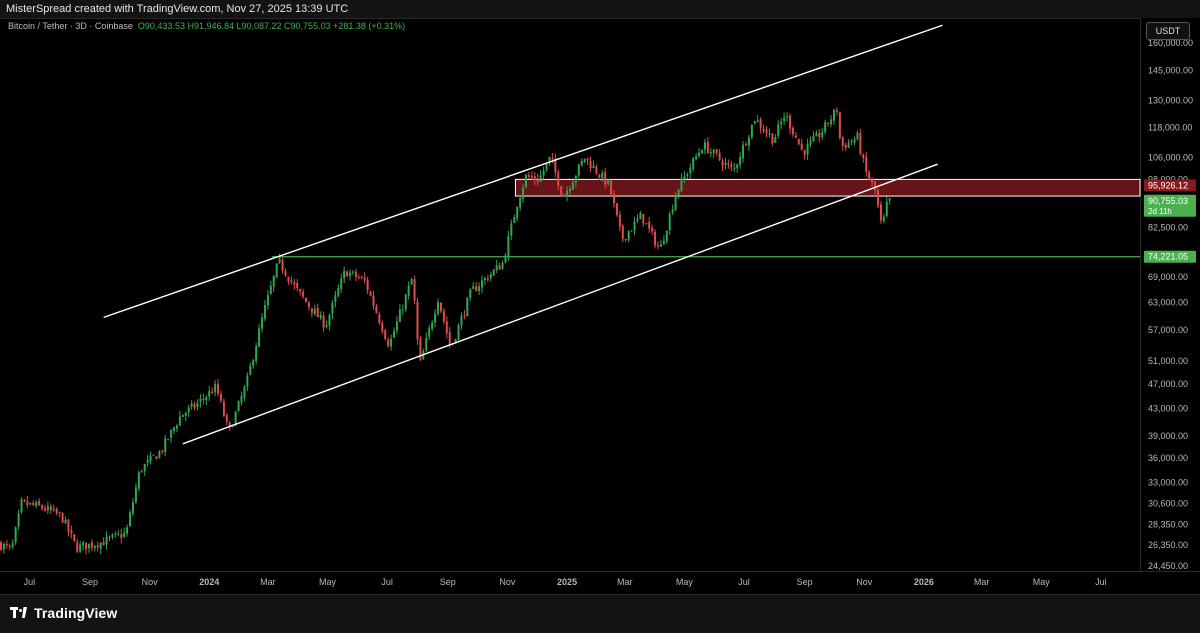 Image resolution: width=1200 pixels, height=633 pixels. What do you see at coordinates (19, 613) in the screenshot?
I see `tradingview-mark-icon` at bounding box center [19, 613].